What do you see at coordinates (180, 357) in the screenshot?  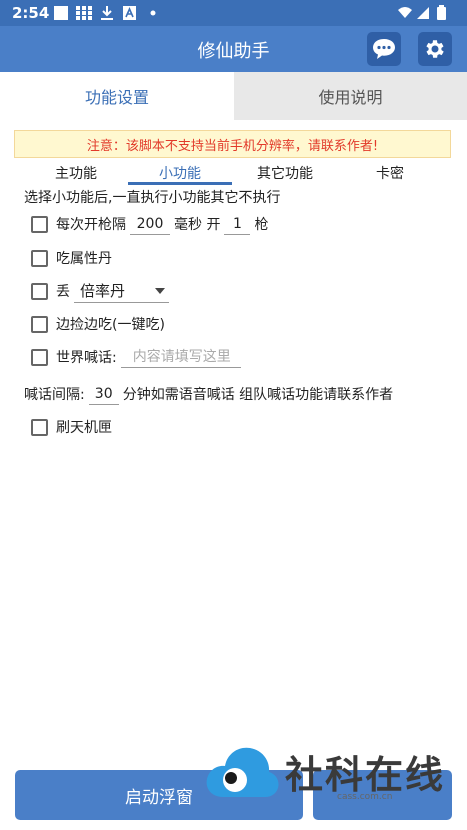 I see `world-chat-input: 内容请填写这里` at bounding box center [180, 357].